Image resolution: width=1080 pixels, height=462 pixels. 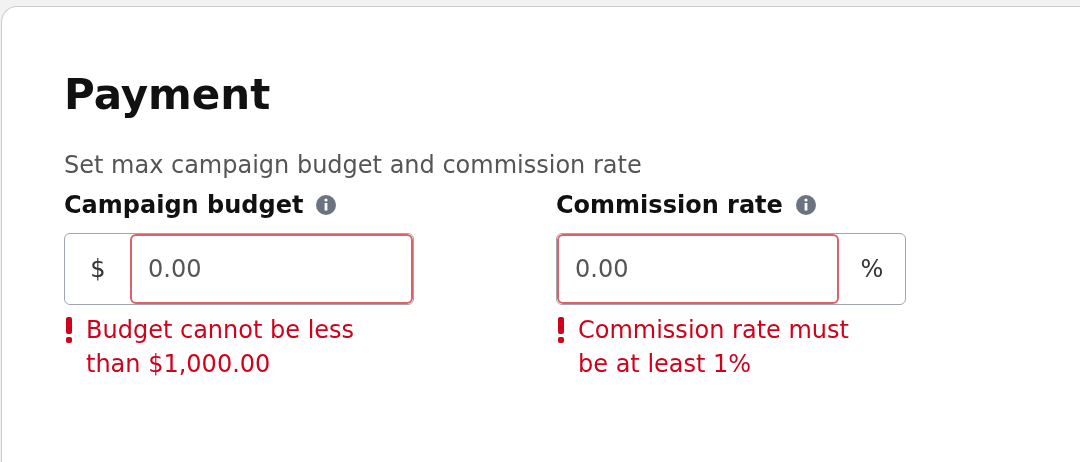 What do you see at coordinates (184, 205) in the screenshot?
I see `field-label: Campaign budget` at bounding box center [184, 205].